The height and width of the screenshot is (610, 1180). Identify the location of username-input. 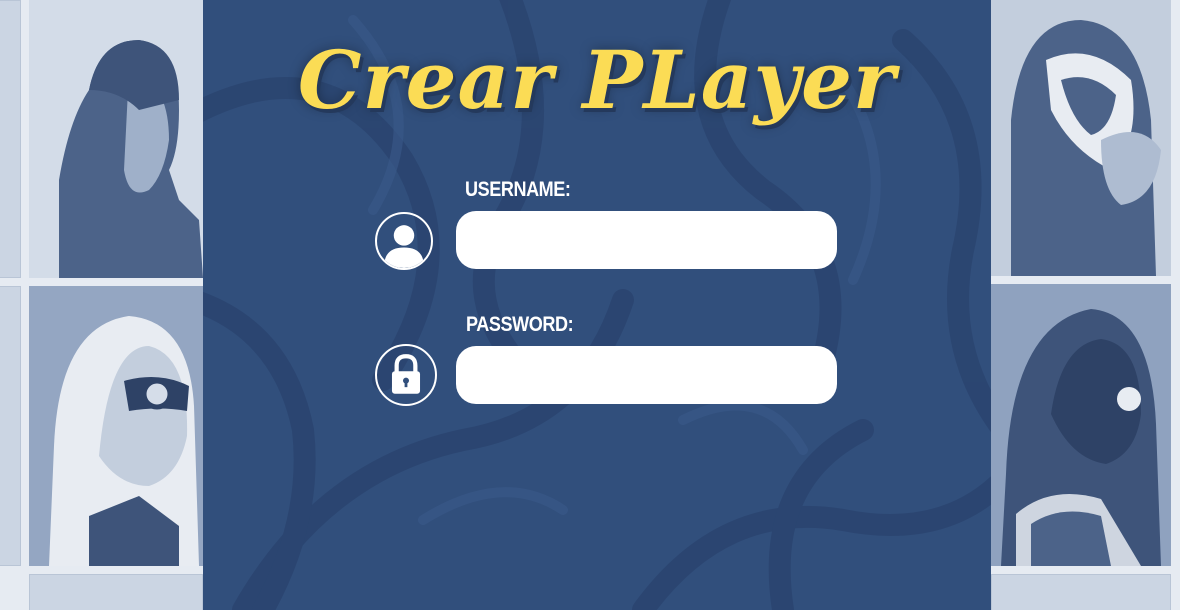
(646, 240).